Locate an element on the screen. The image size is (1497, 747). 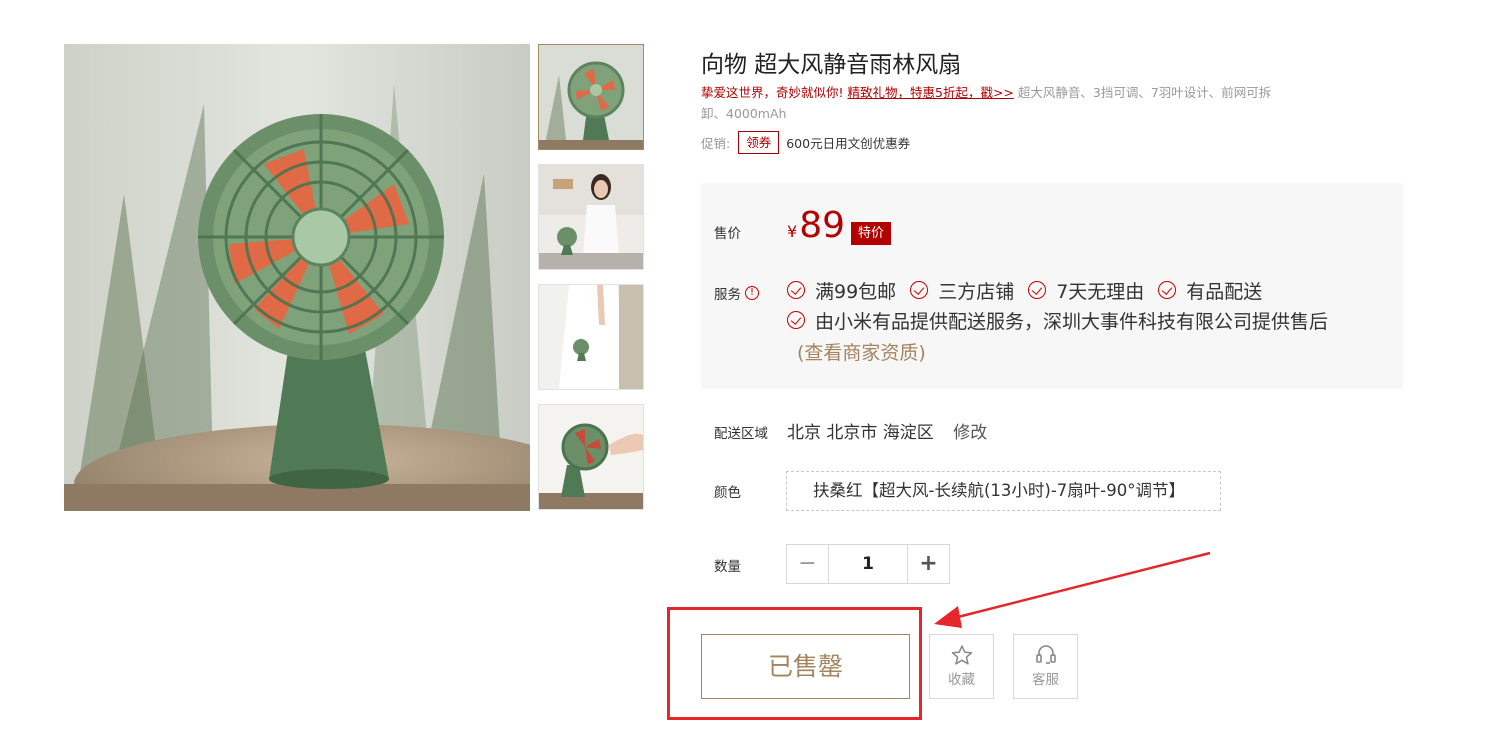
info-icon: ! is located at coordinates (752, 293).